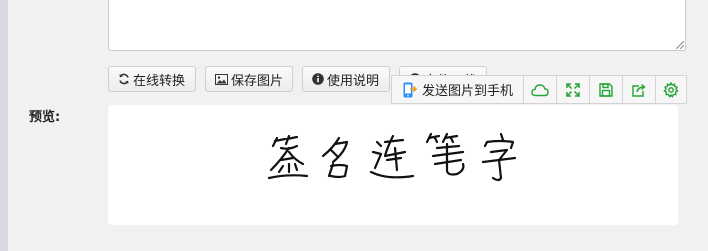 This screenshot has width=708, height=251. I want to click on settings-icon, so click(671, 89).